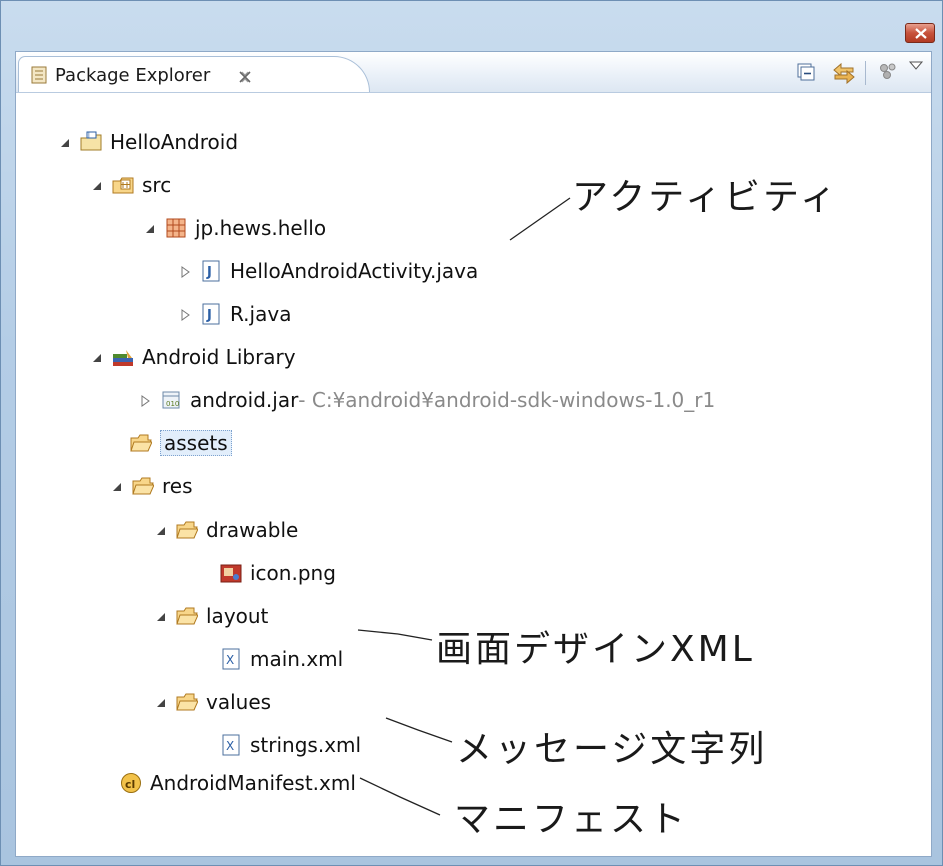  Describe the element at coordinates (157, 185) in the screenshot. I see `tree-label-src: src` at that location.